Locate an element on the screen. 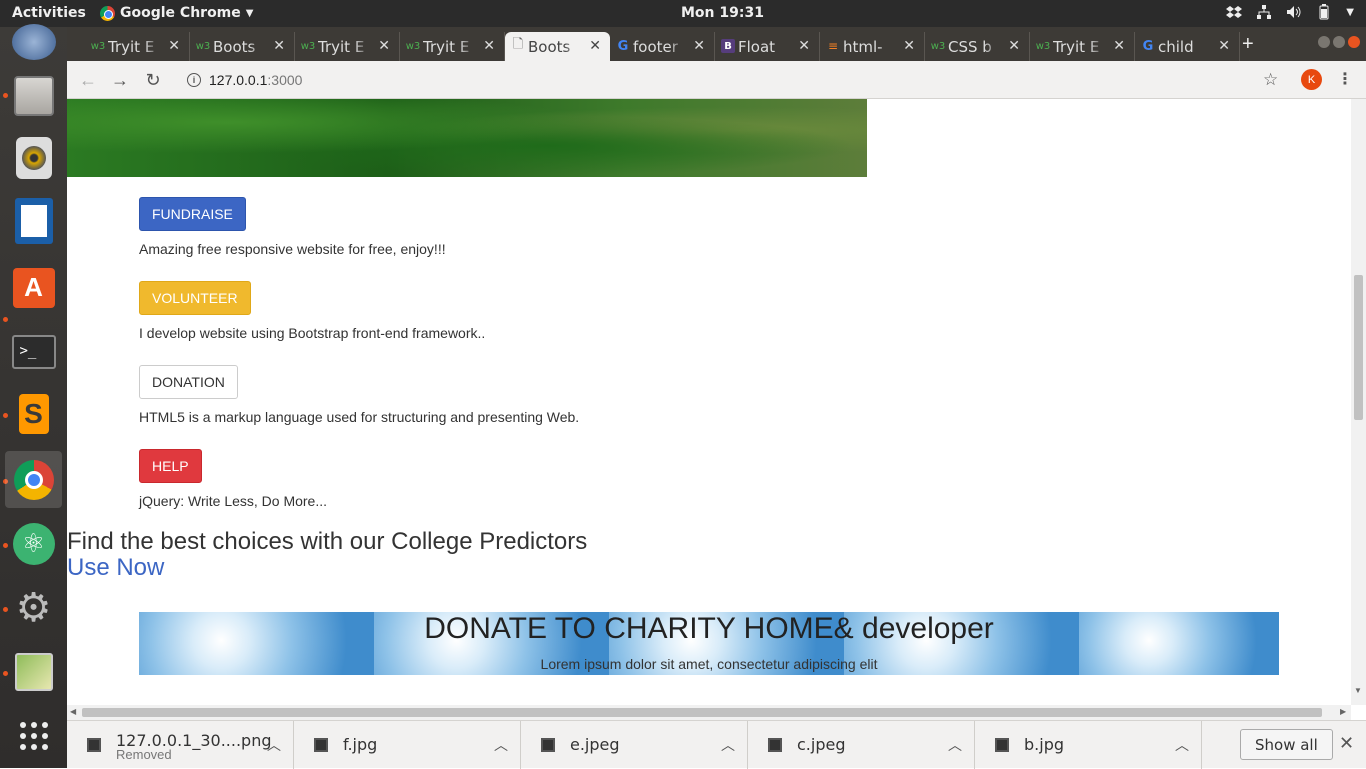 The width and height of the screenshot is (1366, 769). new-tab-button: + is located at coordinates (1248, 44).